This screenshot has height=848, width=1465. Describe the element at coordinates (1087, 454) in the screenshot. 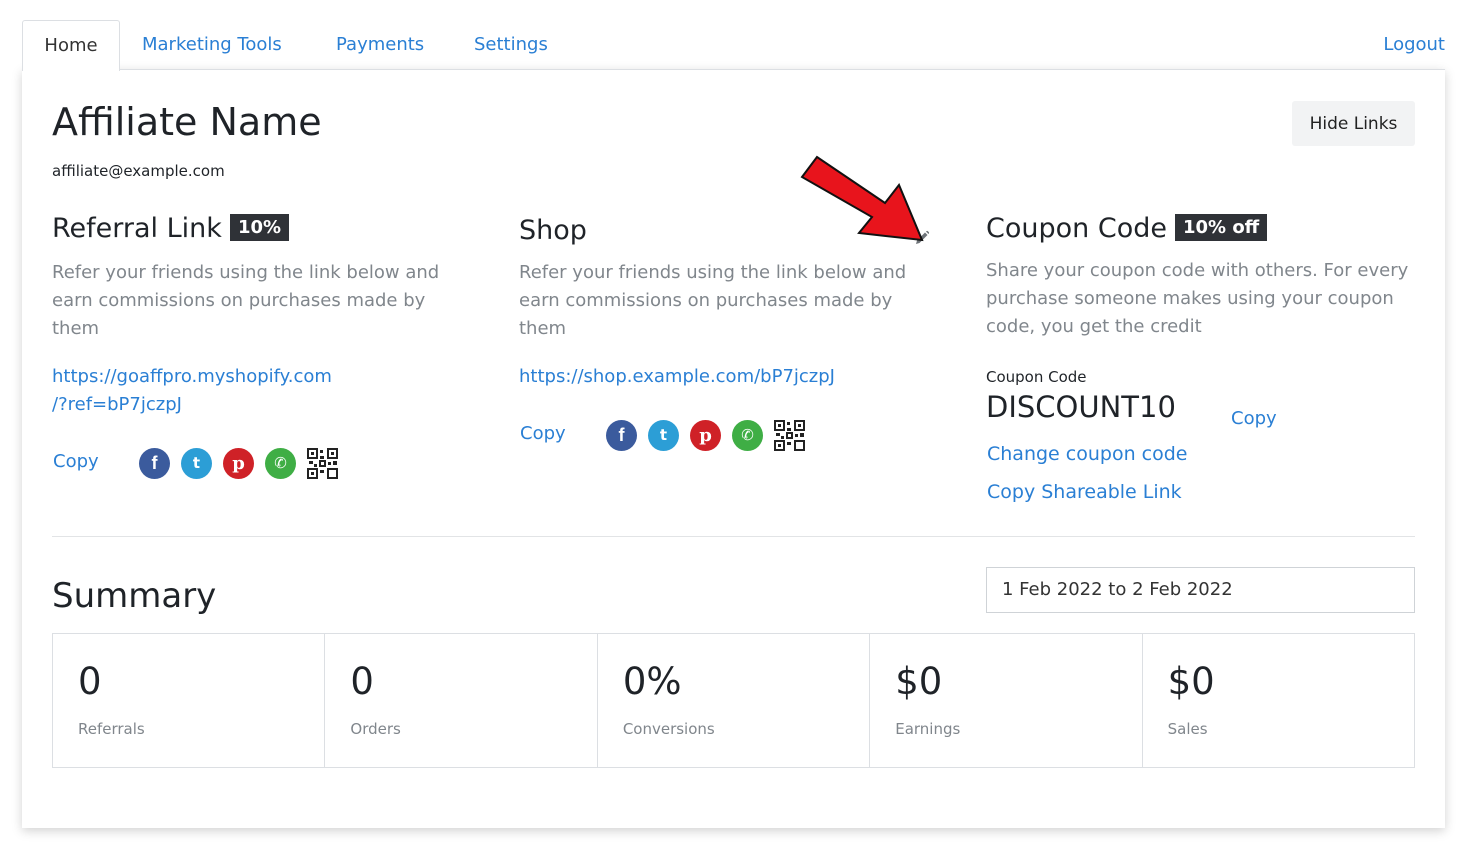

I see `change-coupon-link: Change coupon code` at that location.